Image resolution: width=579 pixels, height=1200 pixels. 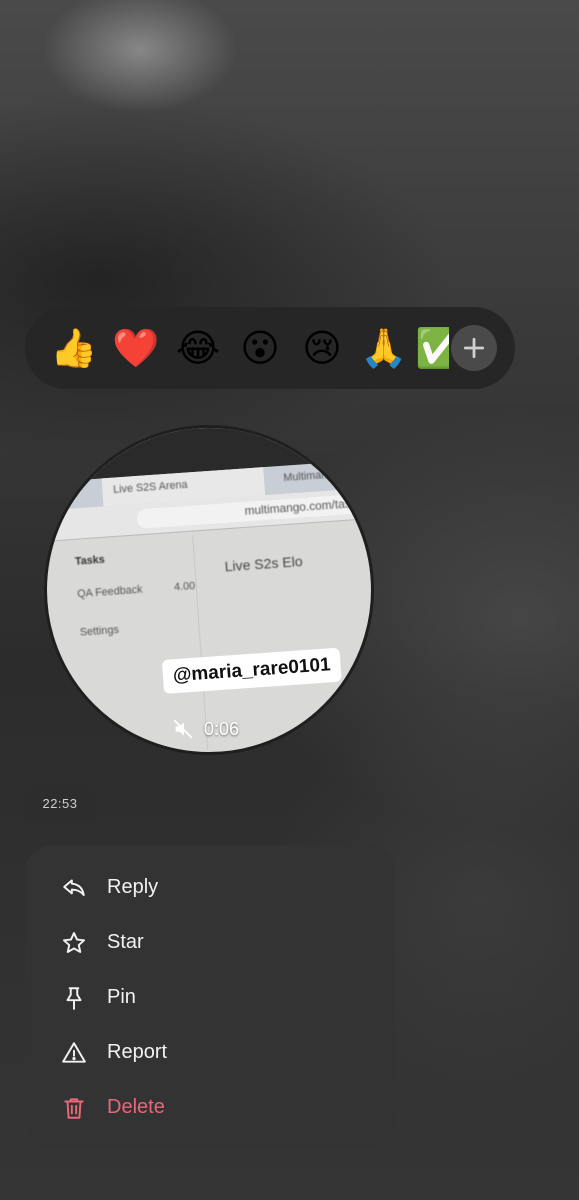 What do you see at coordinates (137, 1052) in the screenshot?
I see `menu-item-label: Report` at bounding box center [137, 1052].